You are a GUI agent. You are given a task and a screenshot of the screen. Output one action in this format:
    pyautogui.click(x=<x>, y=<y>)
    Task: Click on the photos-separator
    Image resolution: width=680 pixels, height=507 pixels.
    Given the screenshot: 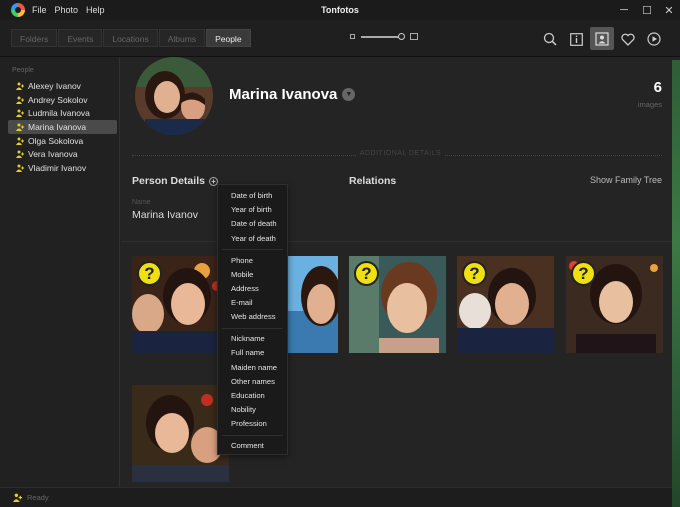 What is the action you would take?
    pyautogui.click(x=400, y=241)
    